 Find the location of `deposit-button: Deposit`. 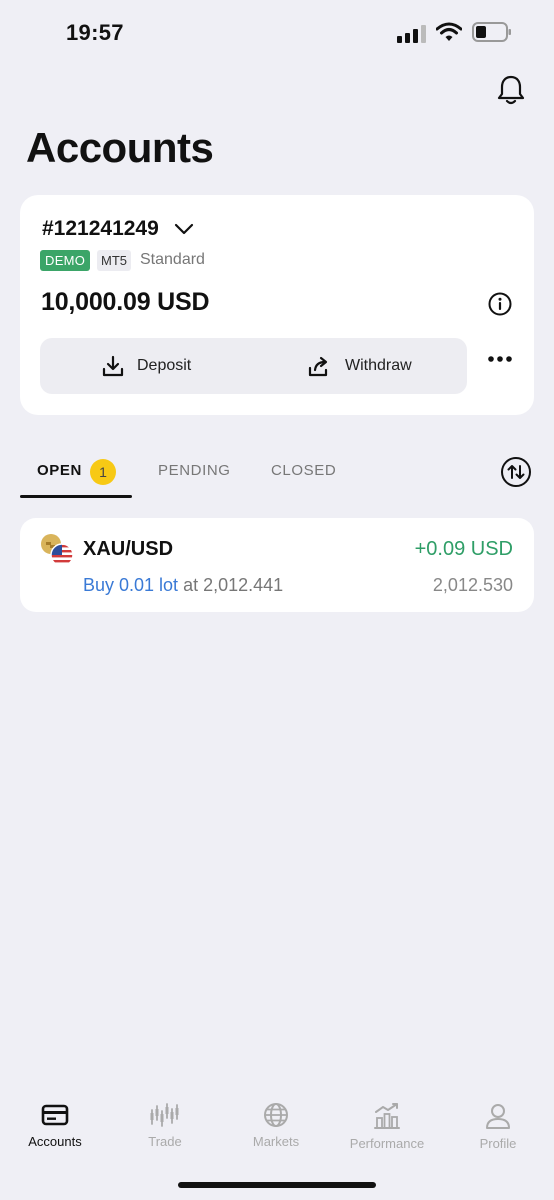

deposit-button: Deposit is located at coordinates (146, 366).